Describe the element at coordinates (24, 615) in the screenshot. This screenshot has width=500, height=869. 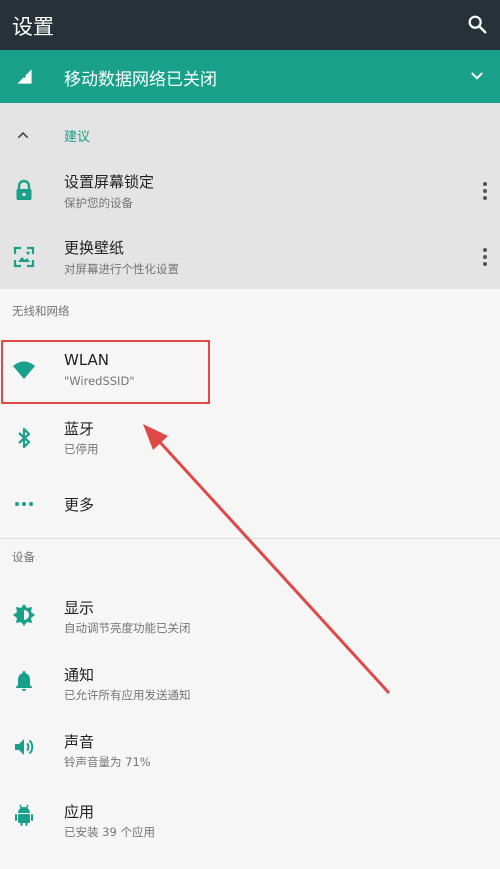
I see `brightness-icon` at that location.